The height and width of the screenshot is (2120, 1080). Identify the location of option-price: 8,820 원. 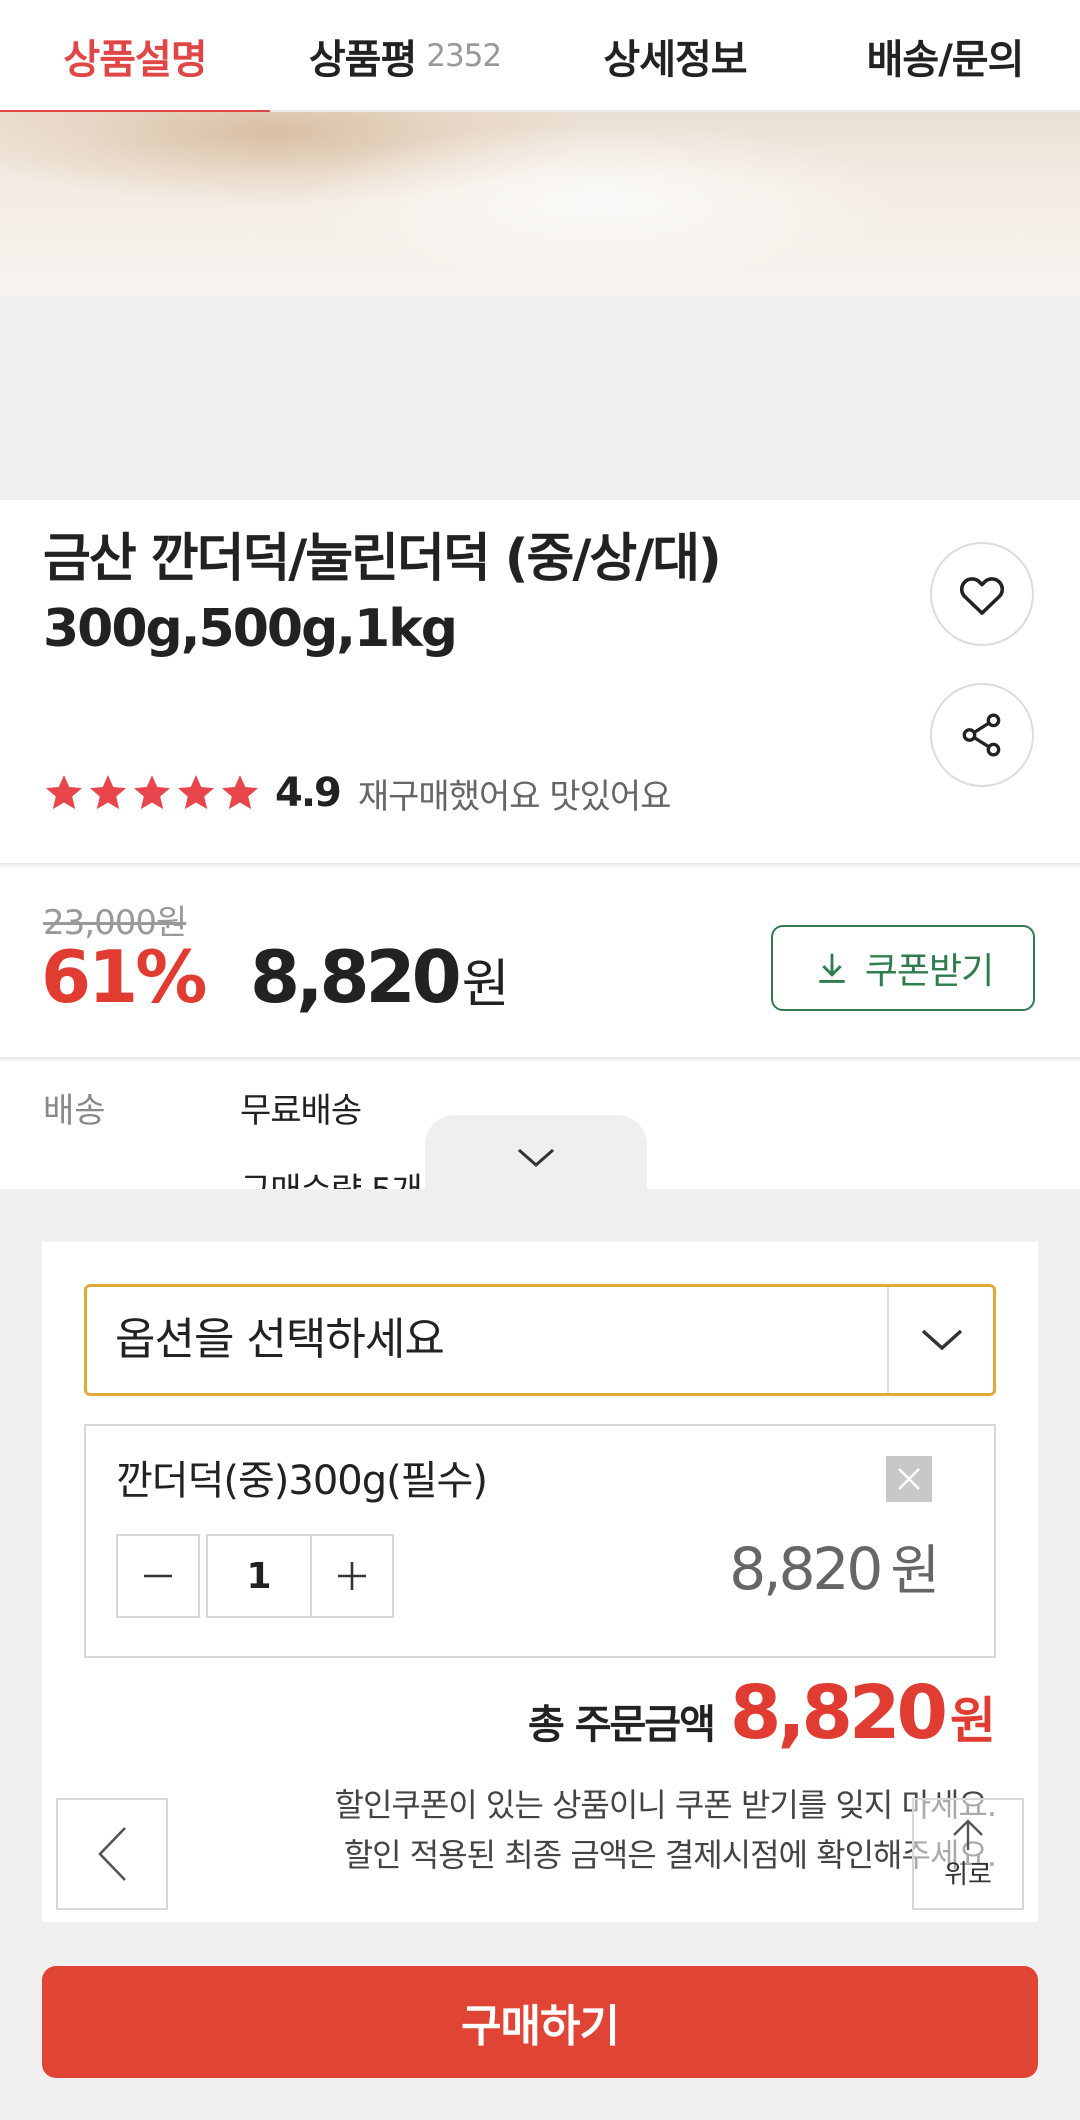
(834, 1565).